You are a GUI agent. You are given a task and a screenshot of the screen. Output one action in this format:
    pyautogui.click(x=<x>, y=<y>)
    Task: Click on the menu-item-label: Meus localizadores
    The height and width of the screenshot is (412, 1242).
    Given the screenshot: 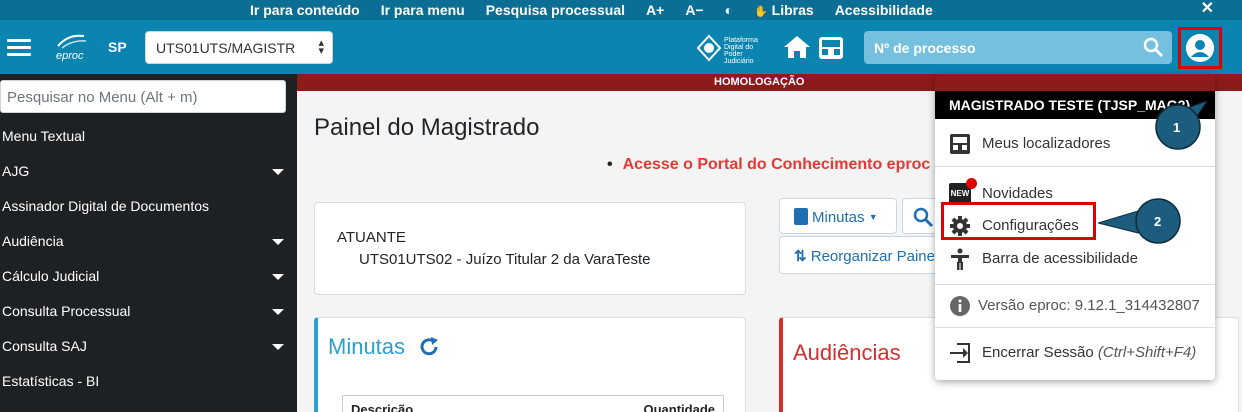 What is the action you would take?
    pyautogui.click(x=1046, y=143)
    